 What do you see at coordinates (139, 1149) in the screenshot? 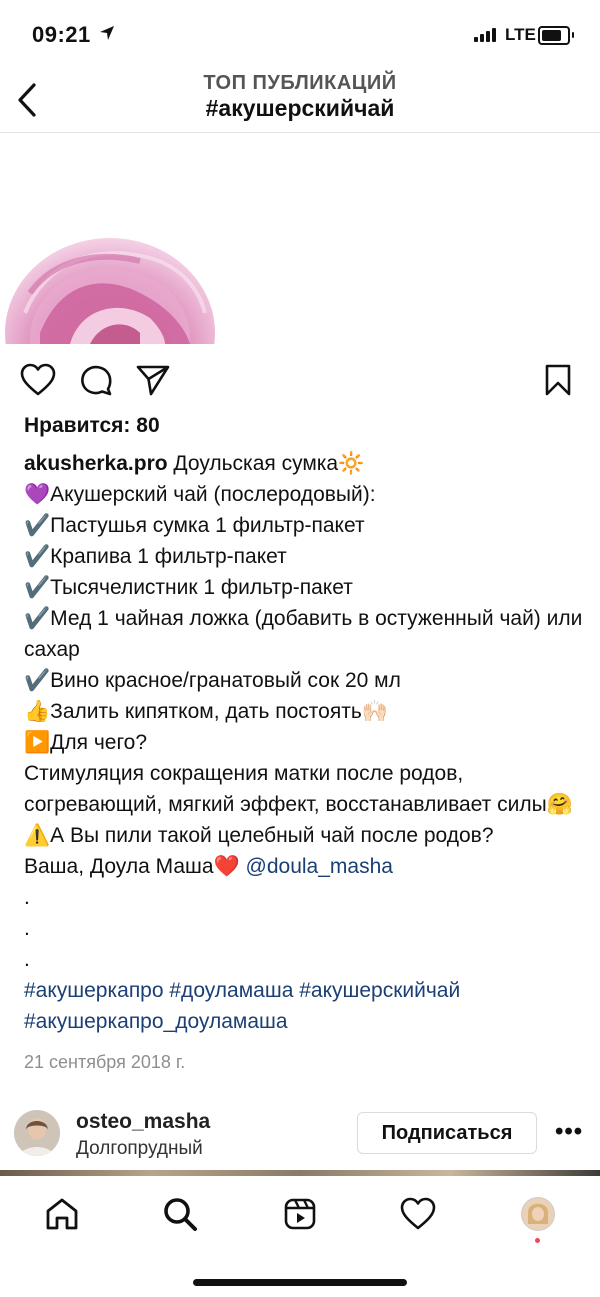
I see `next-post-location: Долгопрудный` at bounding box center [139, 1149].